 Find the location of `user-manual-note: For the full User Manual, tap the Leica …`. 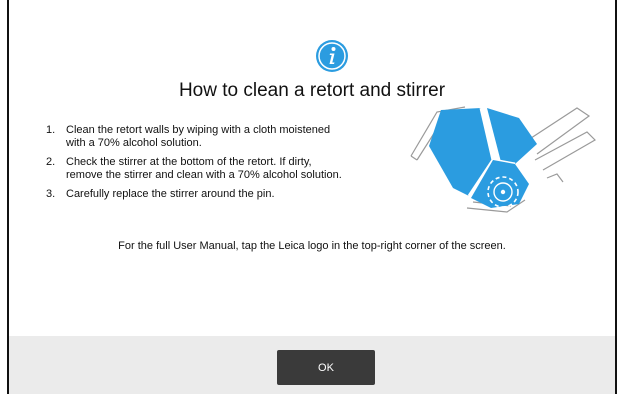

user-manual-note: For the full User Manual, tap the Leica … is located at coordinates (312, 246).